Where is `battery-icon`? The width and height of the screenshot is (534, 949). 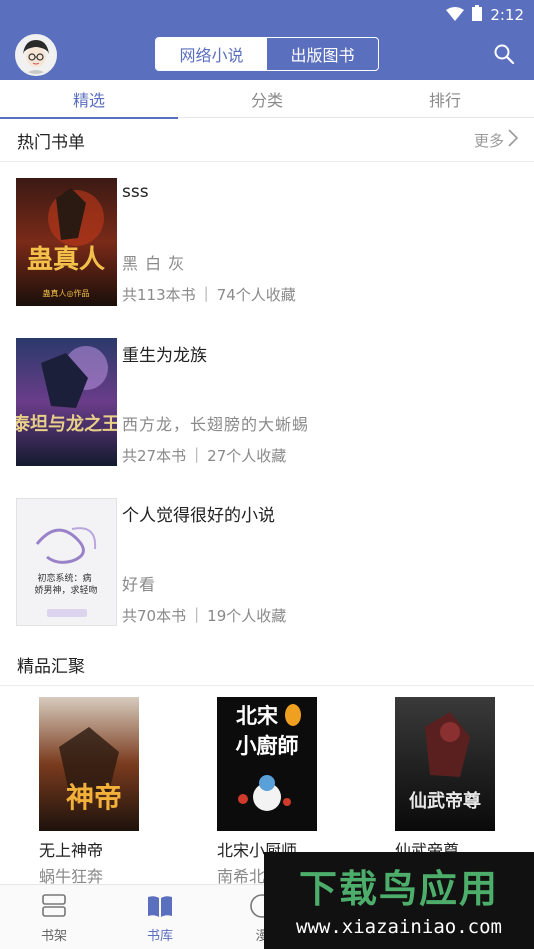
battery-icon is located at coordinates (477, 15).